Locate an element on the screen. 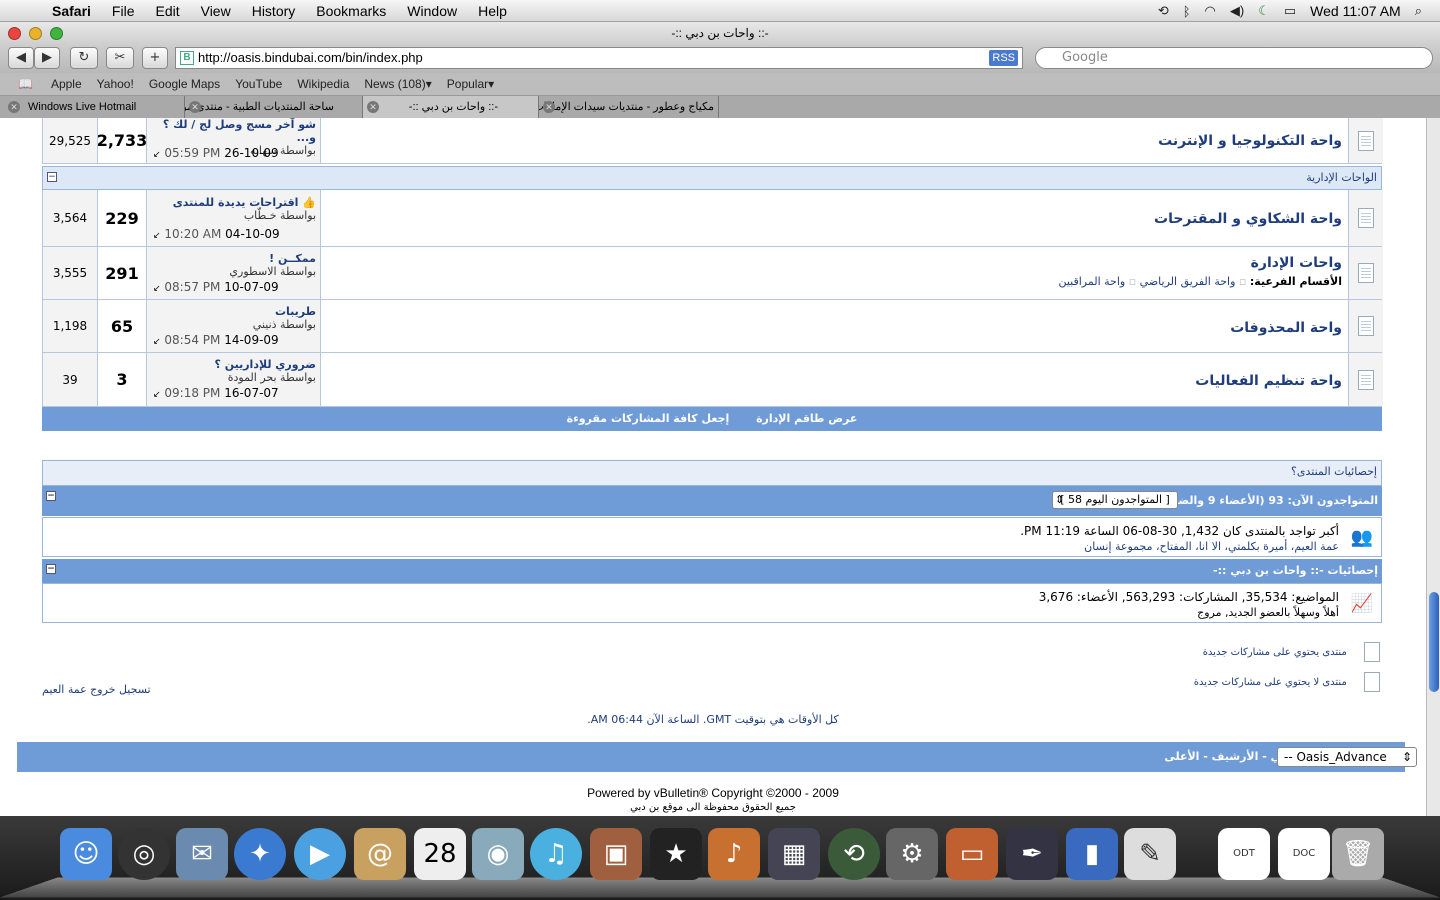 The width and height of the screenshot is (1440, 900). rss-button: RSS is located at coordinates (1003, 58).